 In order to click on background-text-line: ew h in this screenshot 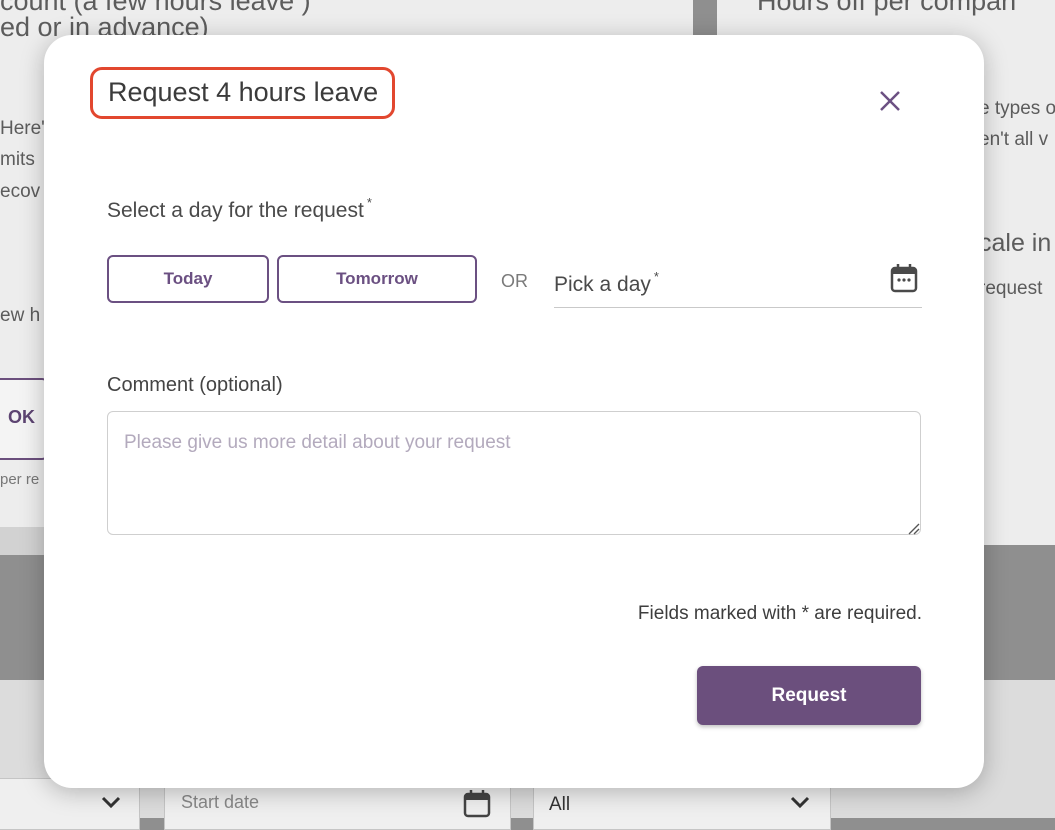, I will do `click(20, 315)`.